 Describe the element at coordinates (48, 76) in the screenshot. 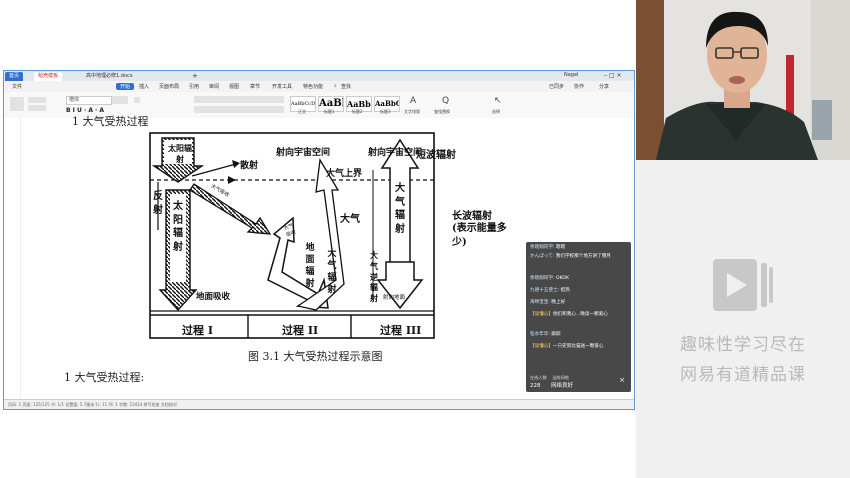

I see `tab-template: 稻壳模板` at that location.